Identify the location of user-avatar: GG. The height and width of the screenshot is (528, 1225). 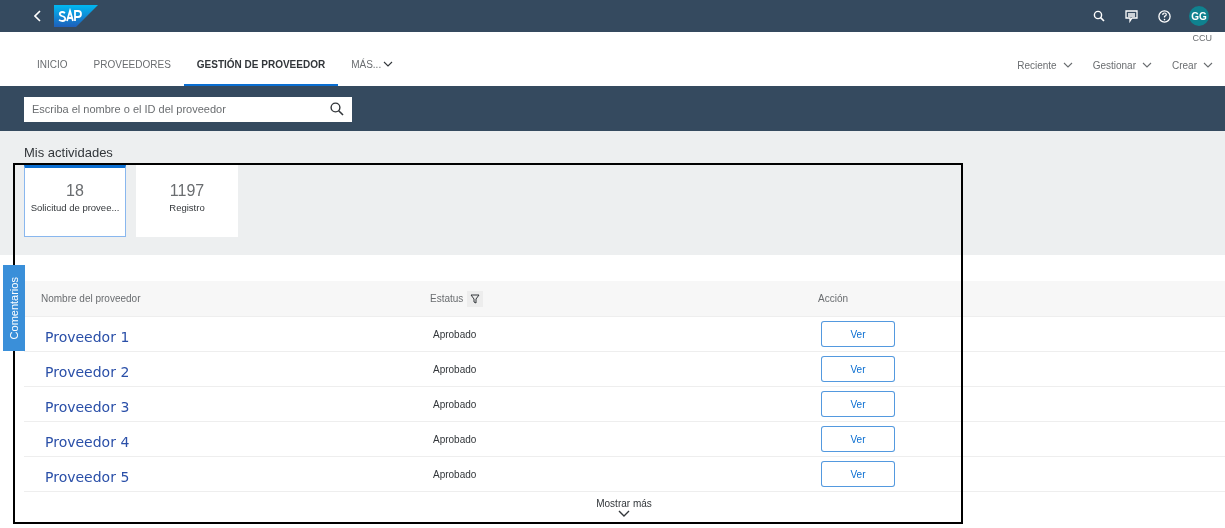
(1199, 16).